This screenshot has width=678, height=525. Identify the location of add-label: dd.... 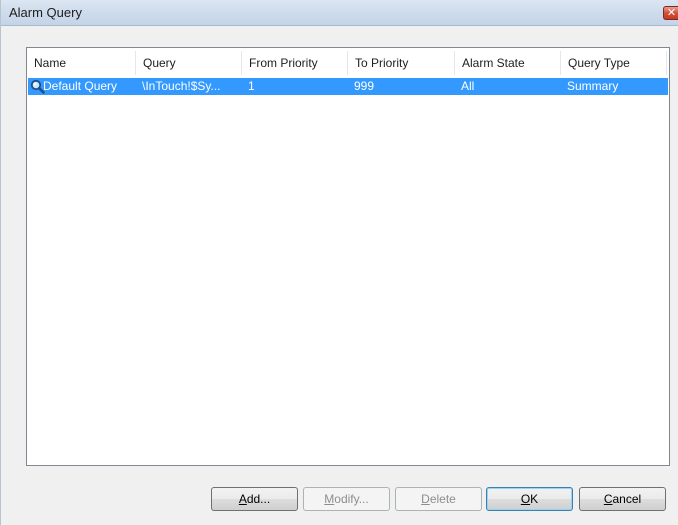
(258, 499).